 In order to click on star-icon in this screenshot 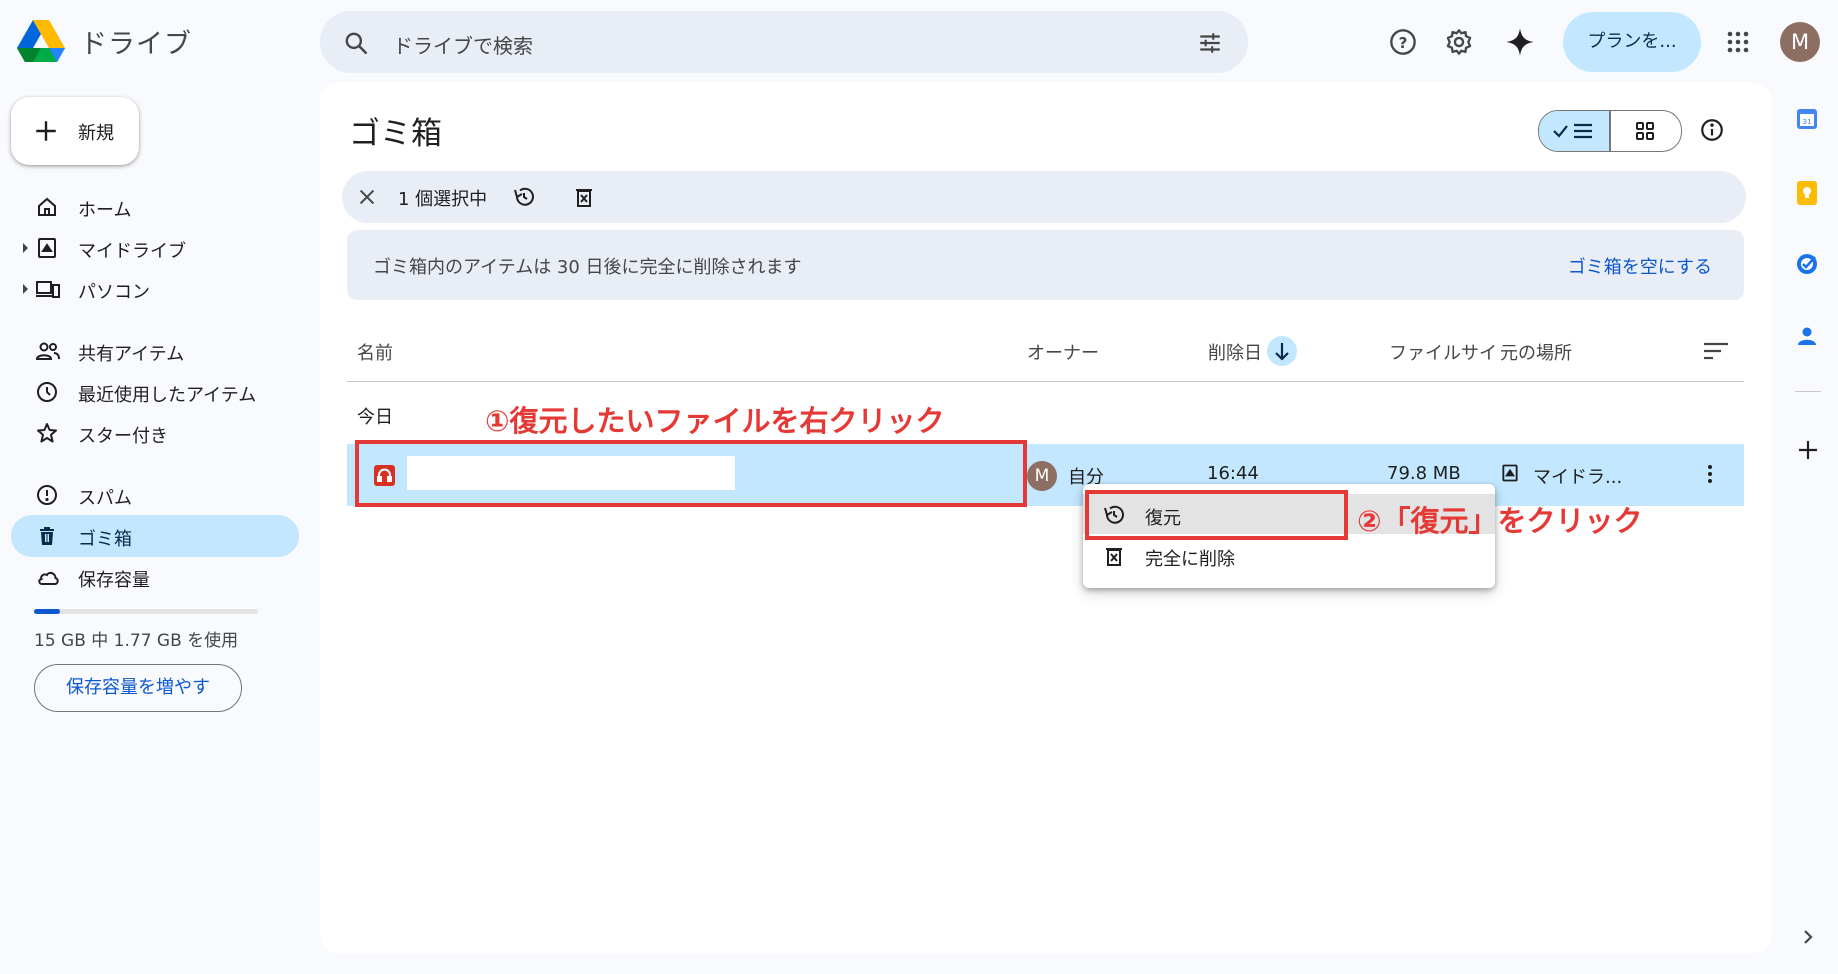, I will do `click(47, 433)`.